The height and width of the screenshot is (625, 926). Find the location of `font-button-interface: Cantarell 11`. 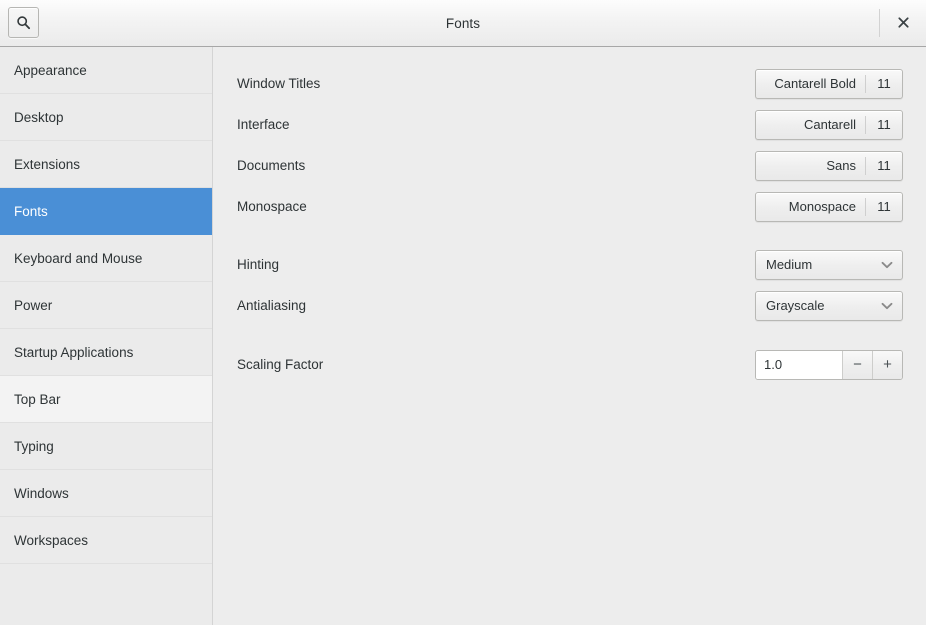

font-button-interface: Cantarell 11 is located at coordinates (829, 124).